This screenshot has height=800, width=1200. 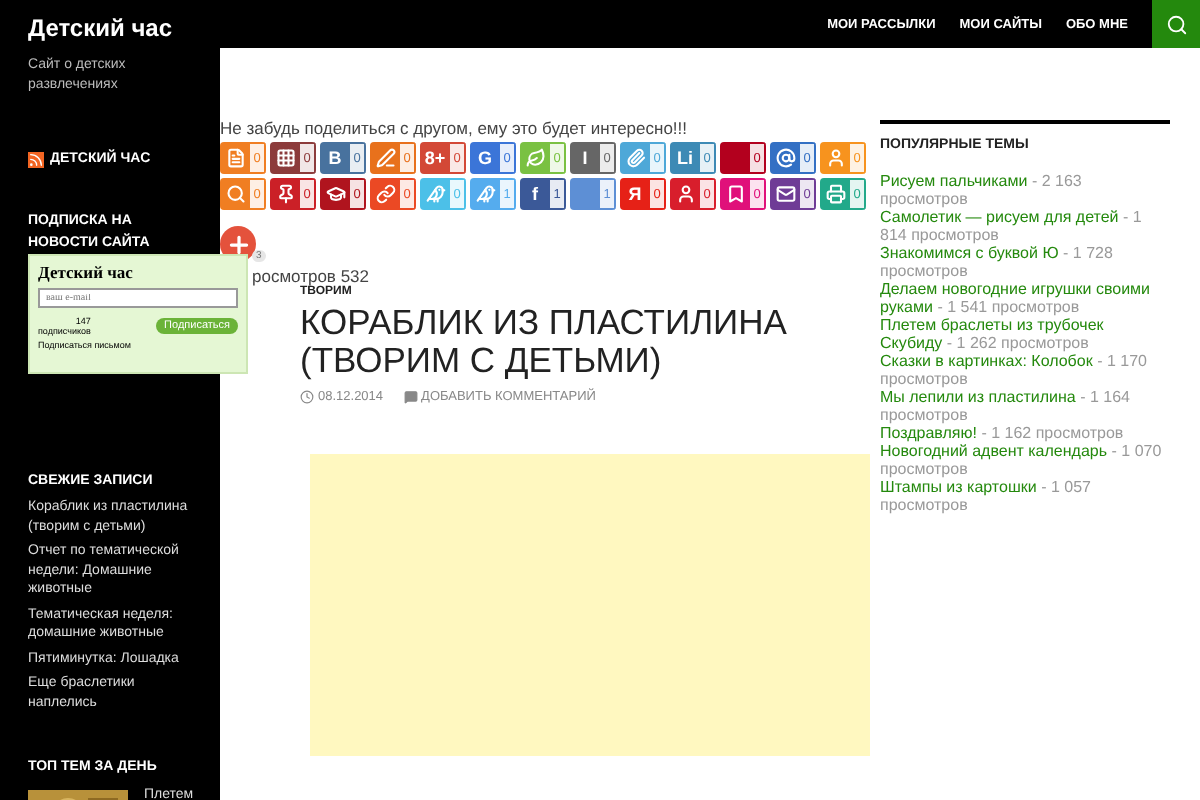 What do you see at coordinates (285, 194) in the screenshot?
I see `pin-icon` at bounding box center [285, 194].